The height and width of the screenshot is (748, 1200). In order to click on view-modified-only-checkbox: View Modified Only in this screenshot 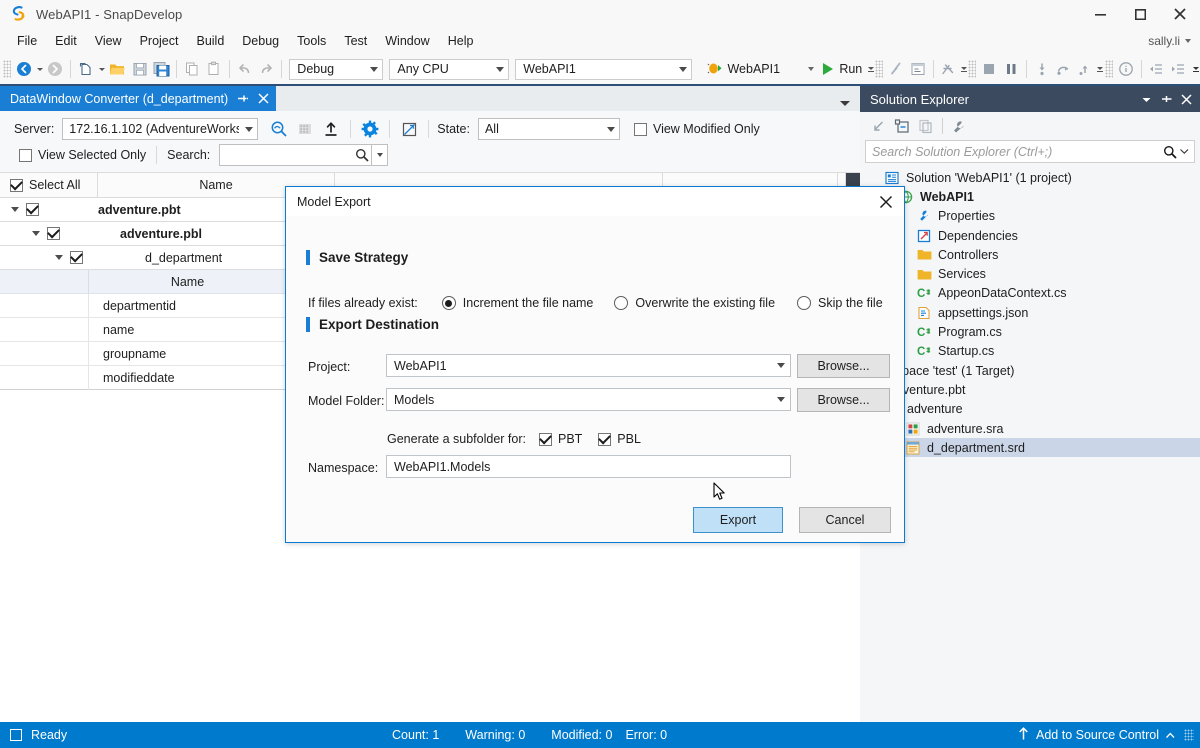, I will do `click(696, 129)`.